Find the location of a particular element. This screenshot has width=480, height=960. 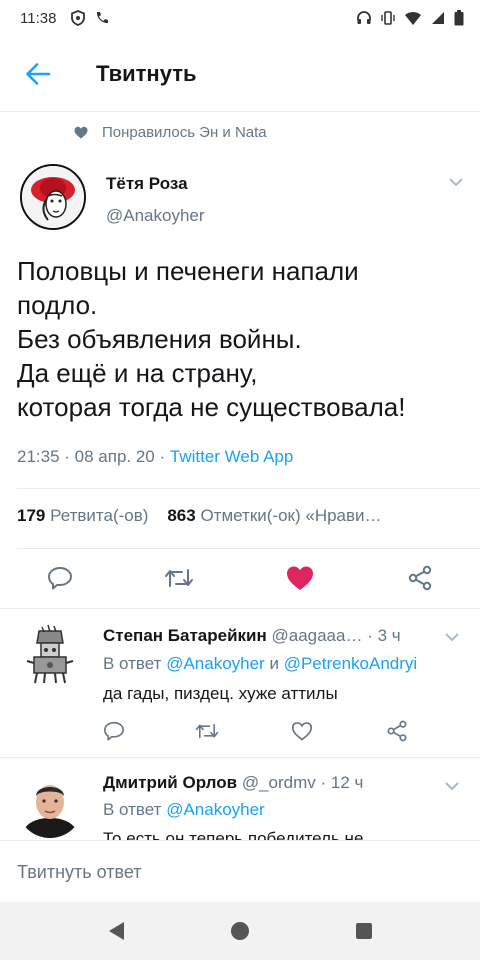

app-bar: Твитнуть is located at coordinates (240, 74).